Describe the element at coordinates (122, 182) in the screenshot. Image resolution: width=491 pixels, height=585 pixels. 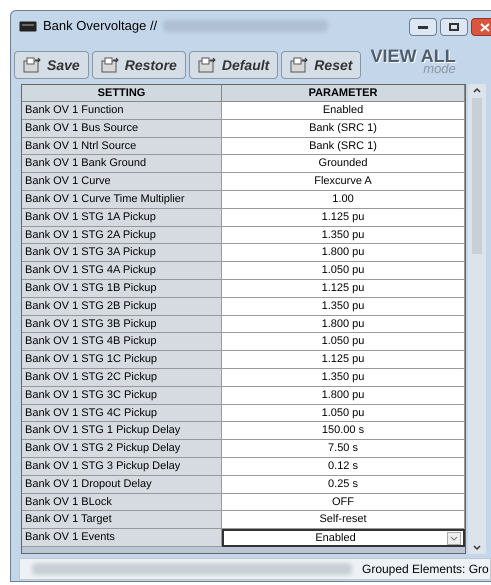
I see `setting-cell: Bank OV 1 Curve` at that location.